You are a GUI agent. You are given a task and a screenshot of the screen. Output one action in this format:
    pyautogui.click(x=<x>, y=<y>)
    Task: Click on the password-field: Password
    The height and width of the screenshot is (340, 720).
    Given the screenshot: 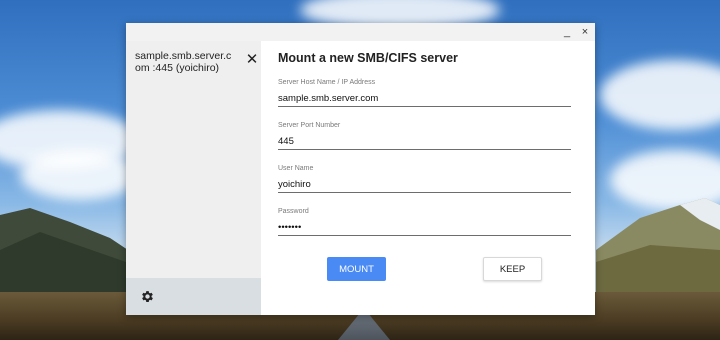 What is the action you would take?
    pyautogui.click(x=424, y=225)
    